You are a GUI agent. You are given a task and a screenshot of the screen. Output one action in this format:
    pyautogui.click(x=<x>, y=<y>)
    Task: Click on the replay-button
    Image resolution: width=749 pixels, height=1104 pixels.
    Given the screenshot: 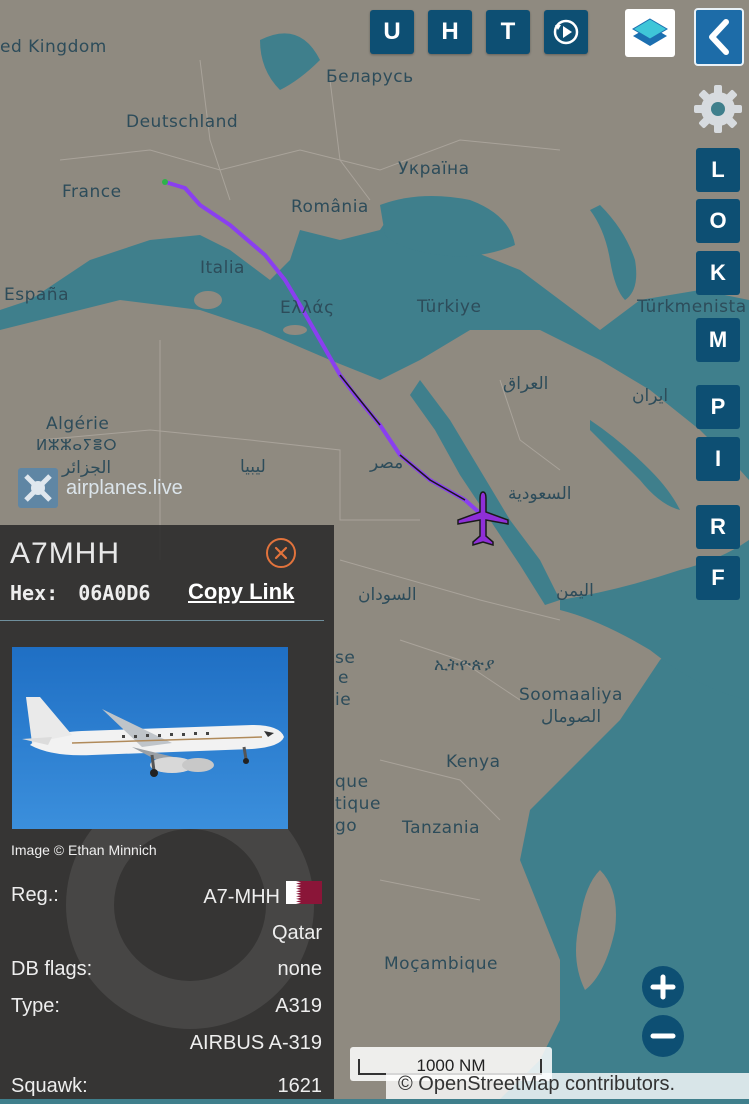 What is the action you would take?
    pyautogui.click(x=566, y=32)
    